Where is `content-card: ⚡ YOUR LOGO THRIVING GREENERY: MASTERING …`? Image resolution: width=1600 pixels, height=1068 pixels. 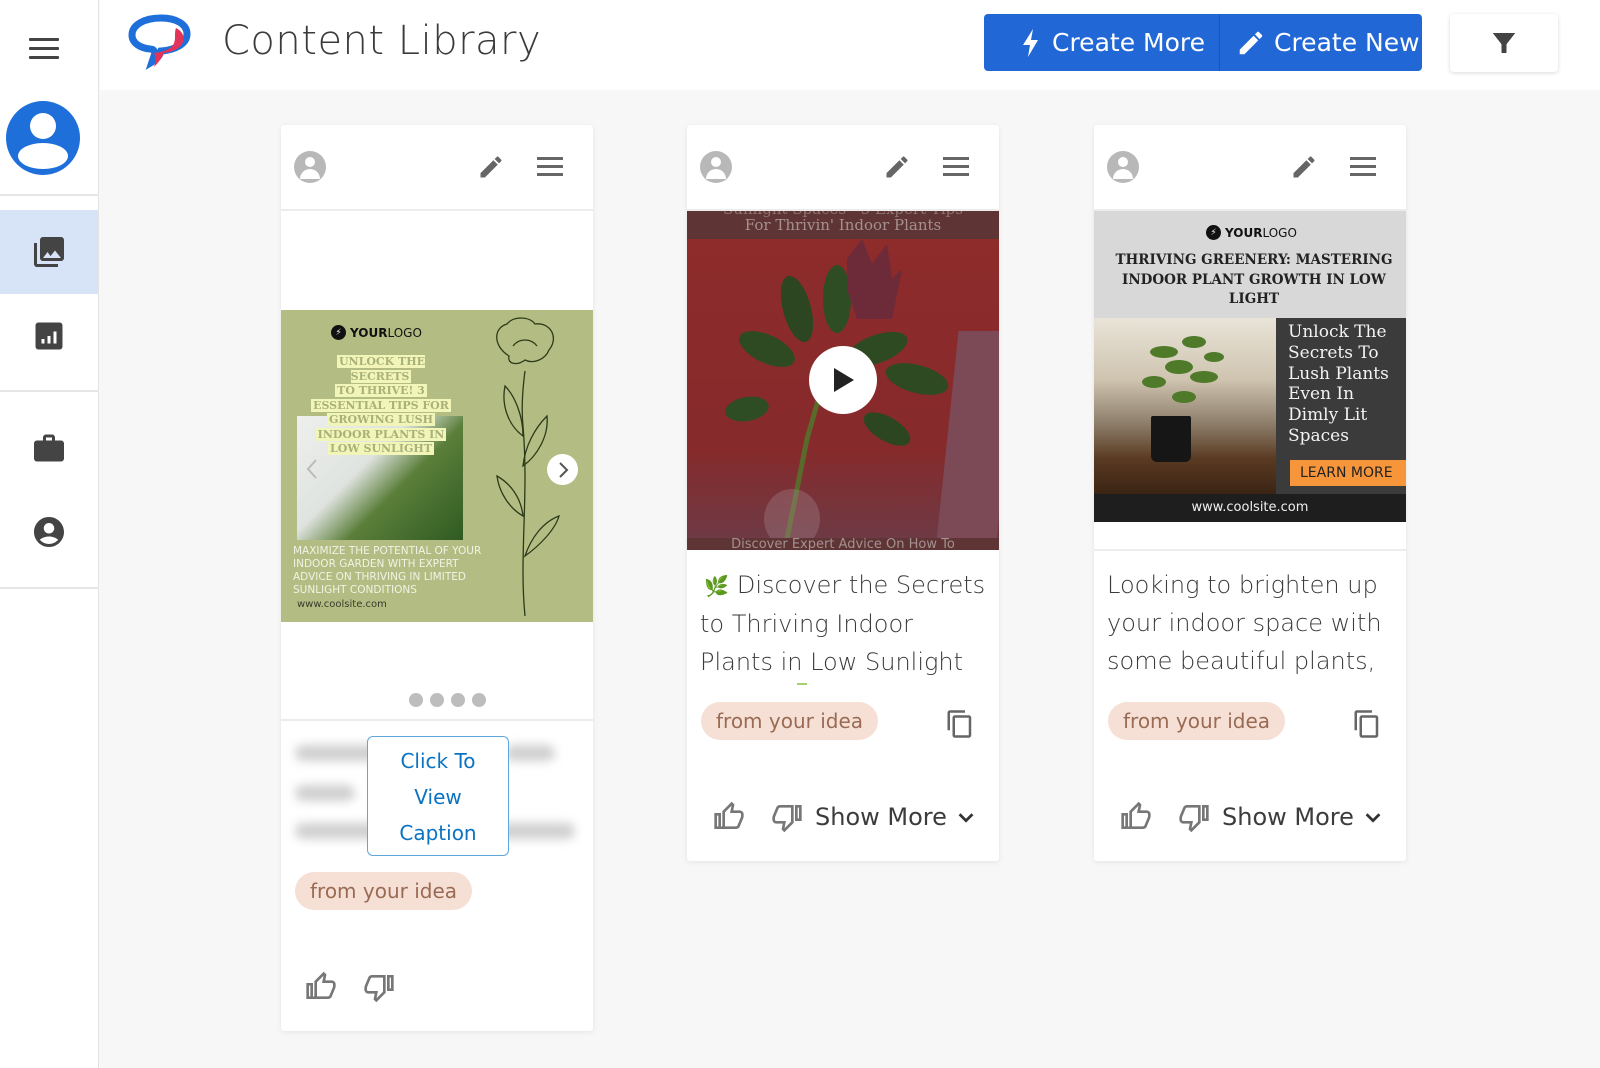 content-card: ⚡ YOUR LOGO THRIVING GREENERY: MASTERING … is located at coordinates (1250, 493).